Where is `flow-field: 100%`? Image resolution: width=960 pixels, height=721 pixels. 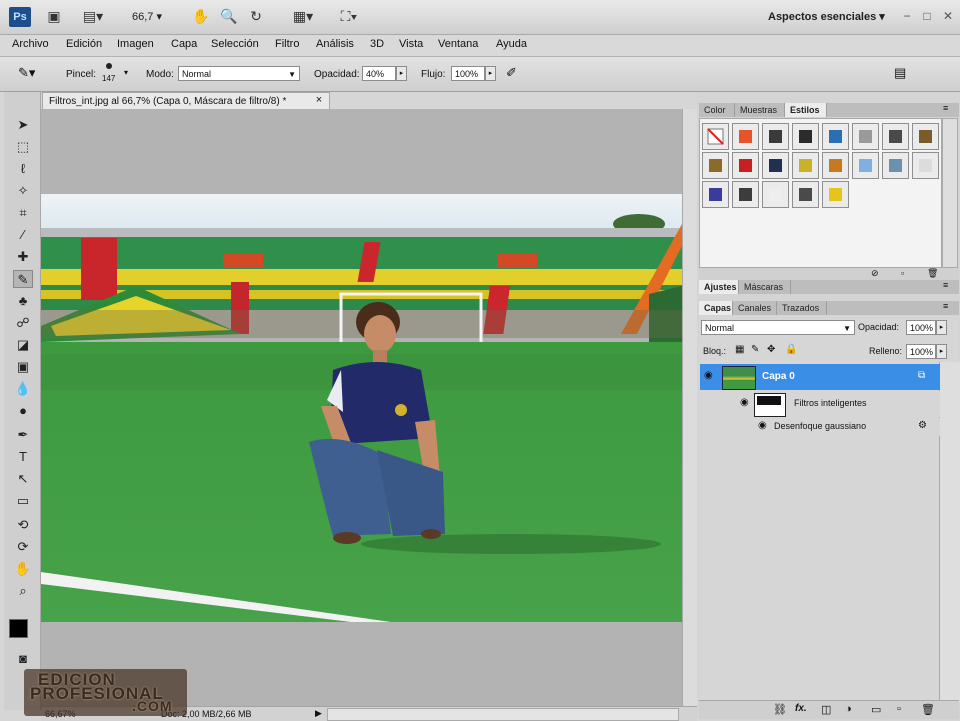
flow-field: 100% is located at coordinates (468, 73).